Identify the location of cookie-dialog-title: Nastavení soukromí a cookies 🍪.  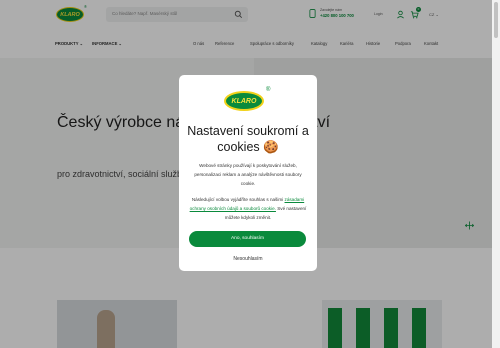
(248, 139).